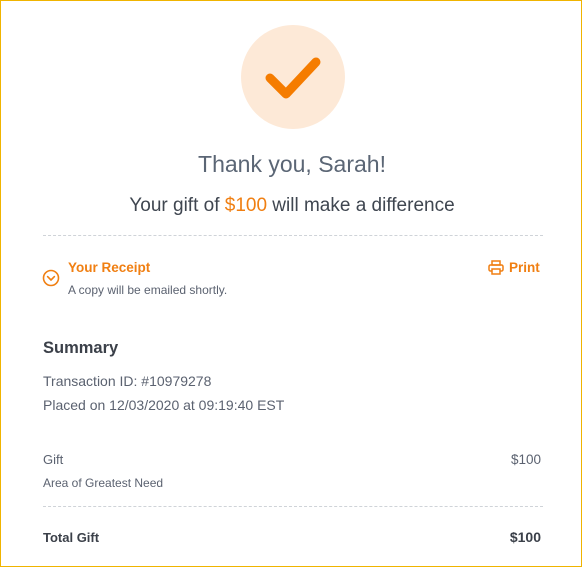 This screenshot has height=567, width=582. What do you see at coordinates (246, 205) in the screenshot?
I see `gift-amount: $100` at bounding box center [246, 205].